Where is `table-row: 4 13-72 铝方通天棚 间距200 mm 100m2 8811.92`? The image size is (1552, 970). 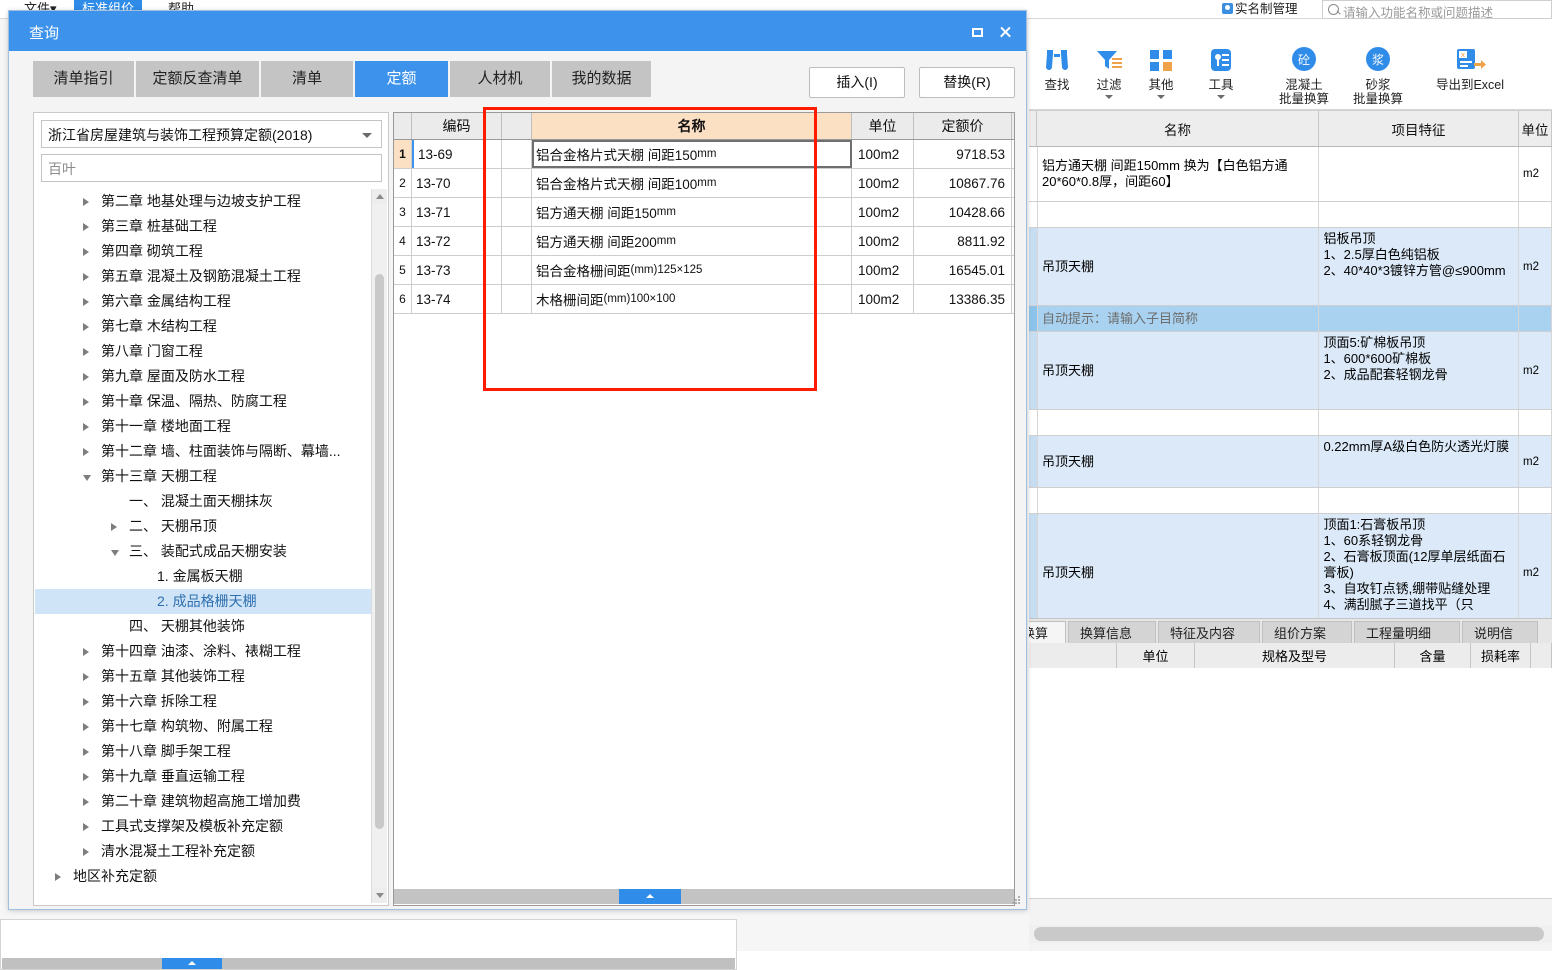 table-row: 4 13-72 铝方通天棚 间距200 mm 100m2 8811.92 is located at coordinates (704, 241).